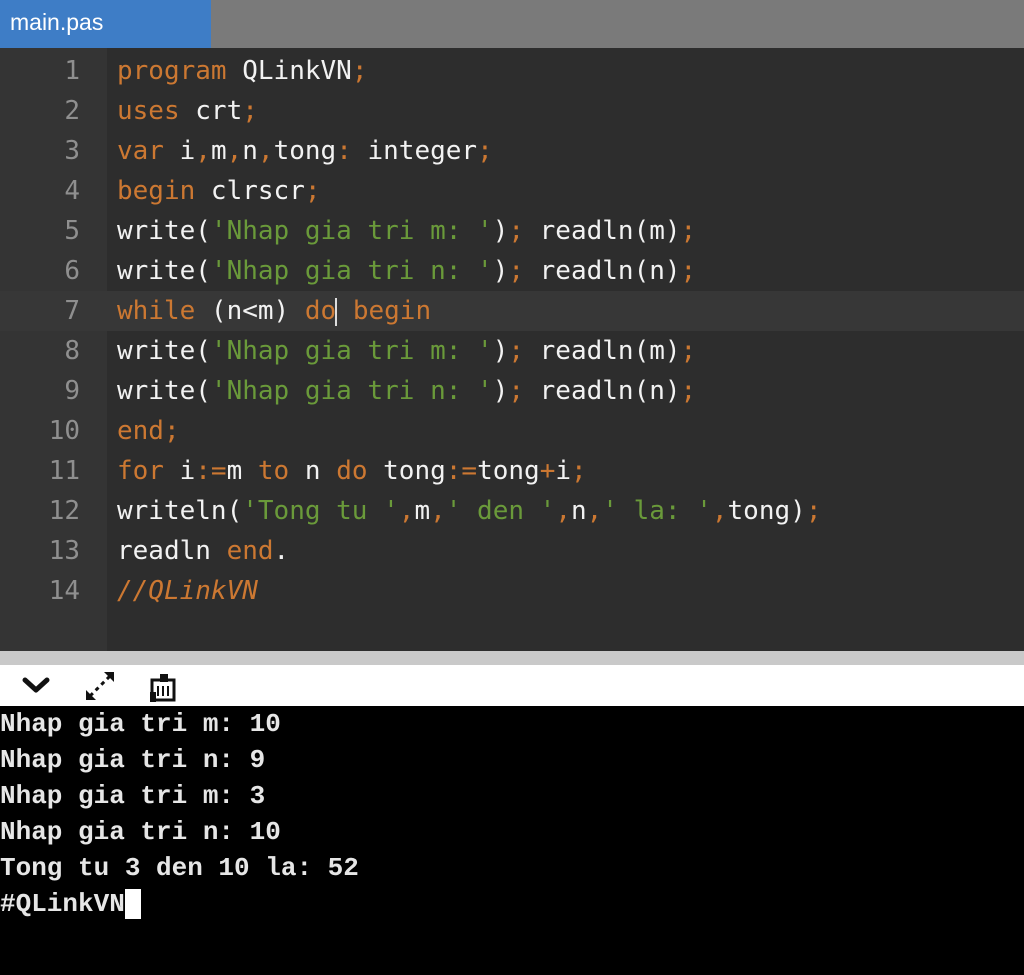 The height and width of the screenshot is (975, 1024). What do you see at coordinates (64, 591) in the screenshot?
I see `line-number: 14` at bounding box center [64, 591].